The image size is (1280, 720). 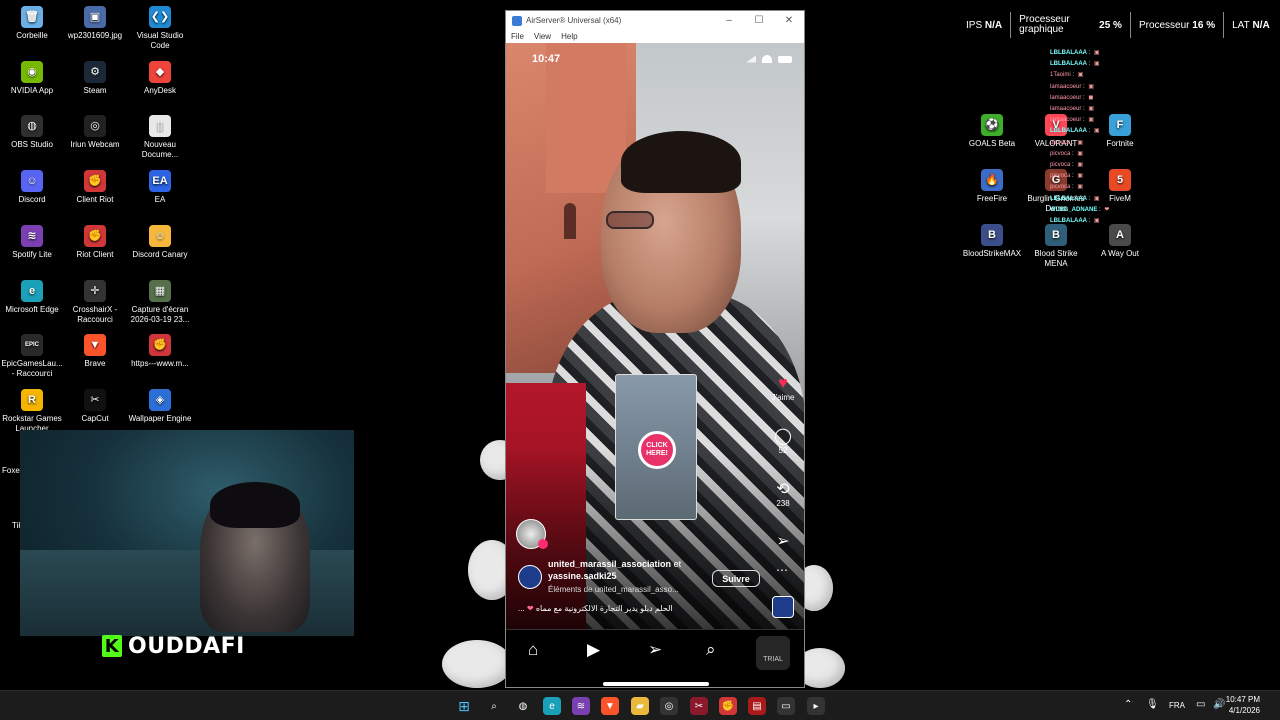 What do you see at coordinates (95, 187) in the screenshot?
I see `desktop-icon: ✊ Client Riot` at bounding box center [95, 187].